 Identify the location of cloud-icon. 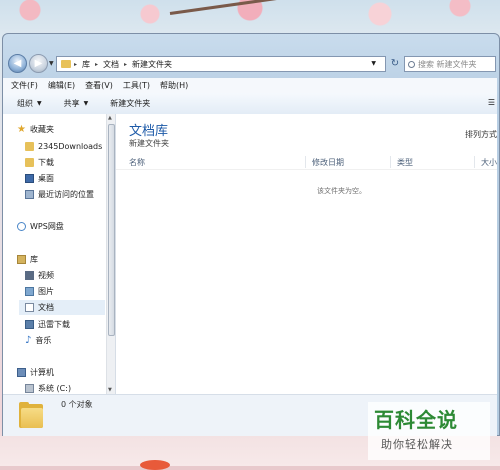
(21, 226).